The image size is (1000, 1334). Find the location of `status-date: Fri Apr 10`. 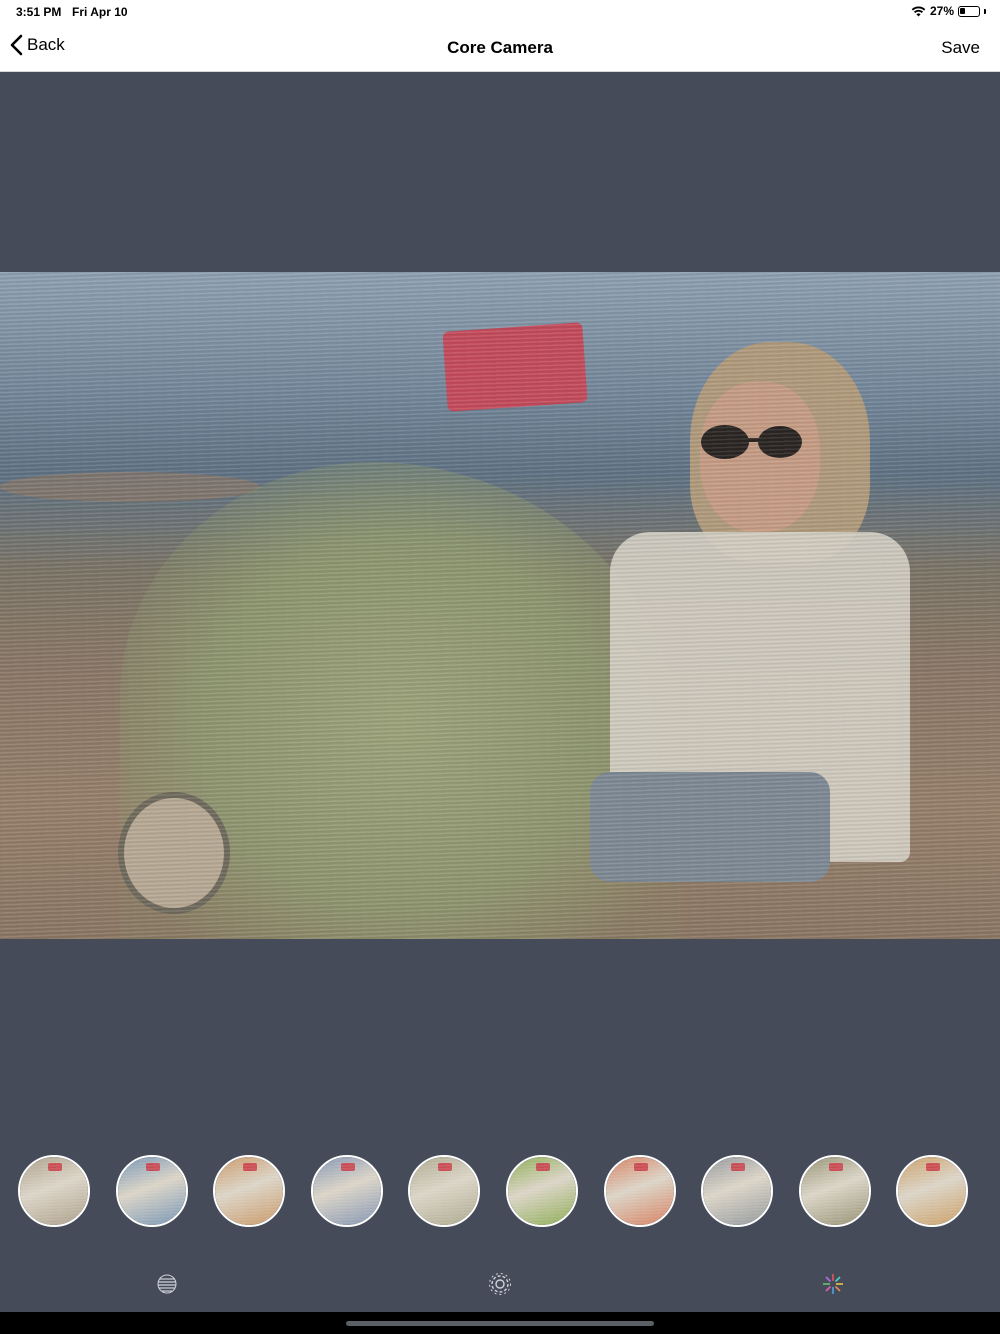

status-date: Fri Apr 10 is located at coordinates (100, 12).